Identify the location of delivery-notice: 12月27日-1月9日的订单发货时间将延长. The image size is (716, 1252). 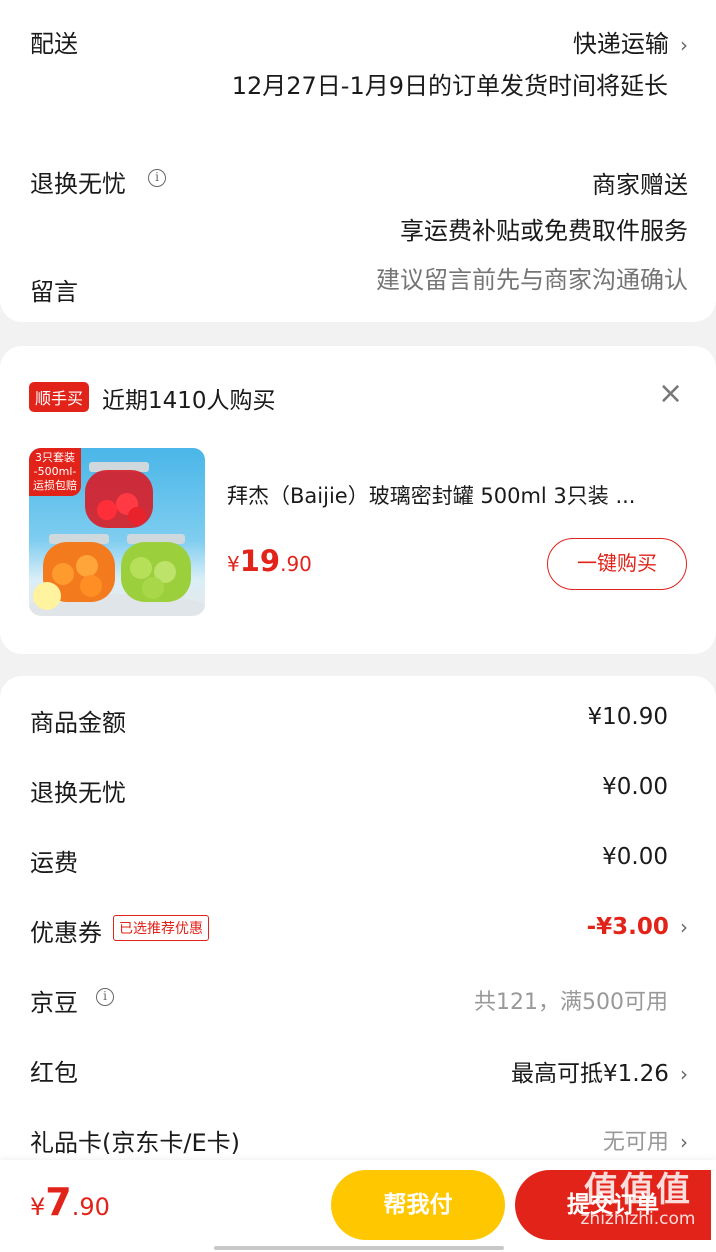
(449, 86).